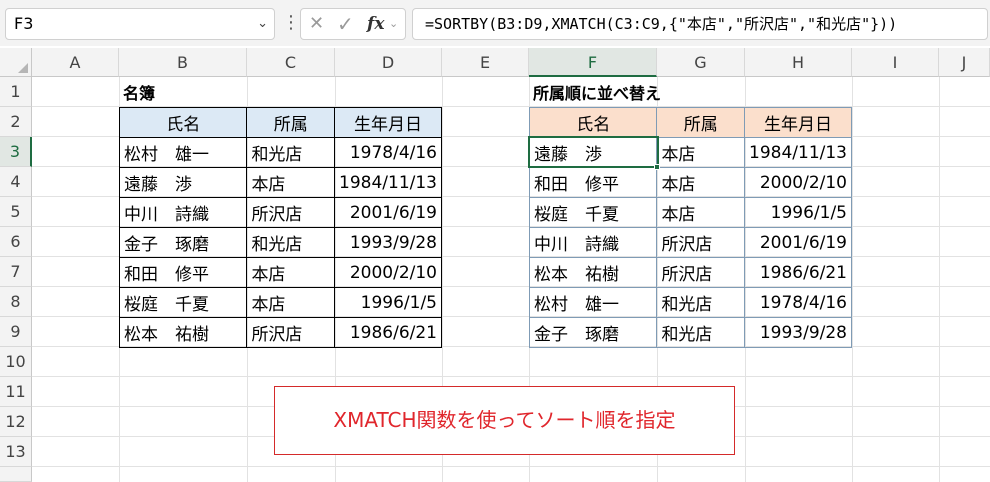 The height and width of the screenshot is (482, 990). Describe the element at coordinates (16, 212) in the screenshot. I see `row-header-5: 5` at that location.